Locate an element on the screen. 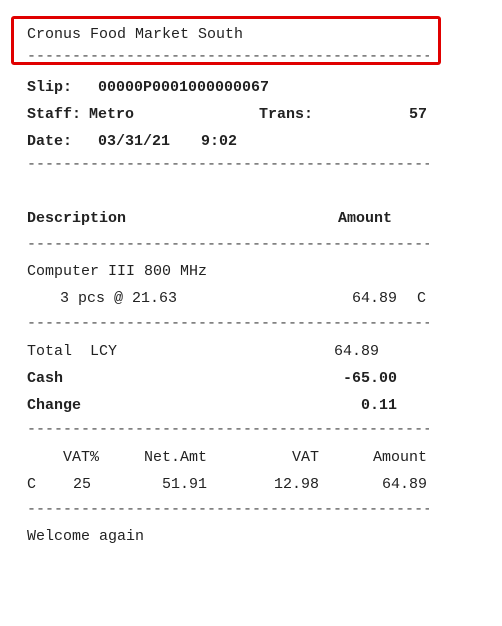  highlight-box is located at coordinates (226, 40).